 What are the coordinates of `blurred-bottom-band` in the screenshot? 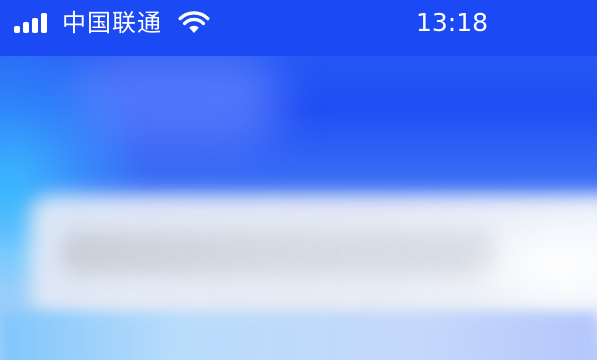 It's located at (298, 336).